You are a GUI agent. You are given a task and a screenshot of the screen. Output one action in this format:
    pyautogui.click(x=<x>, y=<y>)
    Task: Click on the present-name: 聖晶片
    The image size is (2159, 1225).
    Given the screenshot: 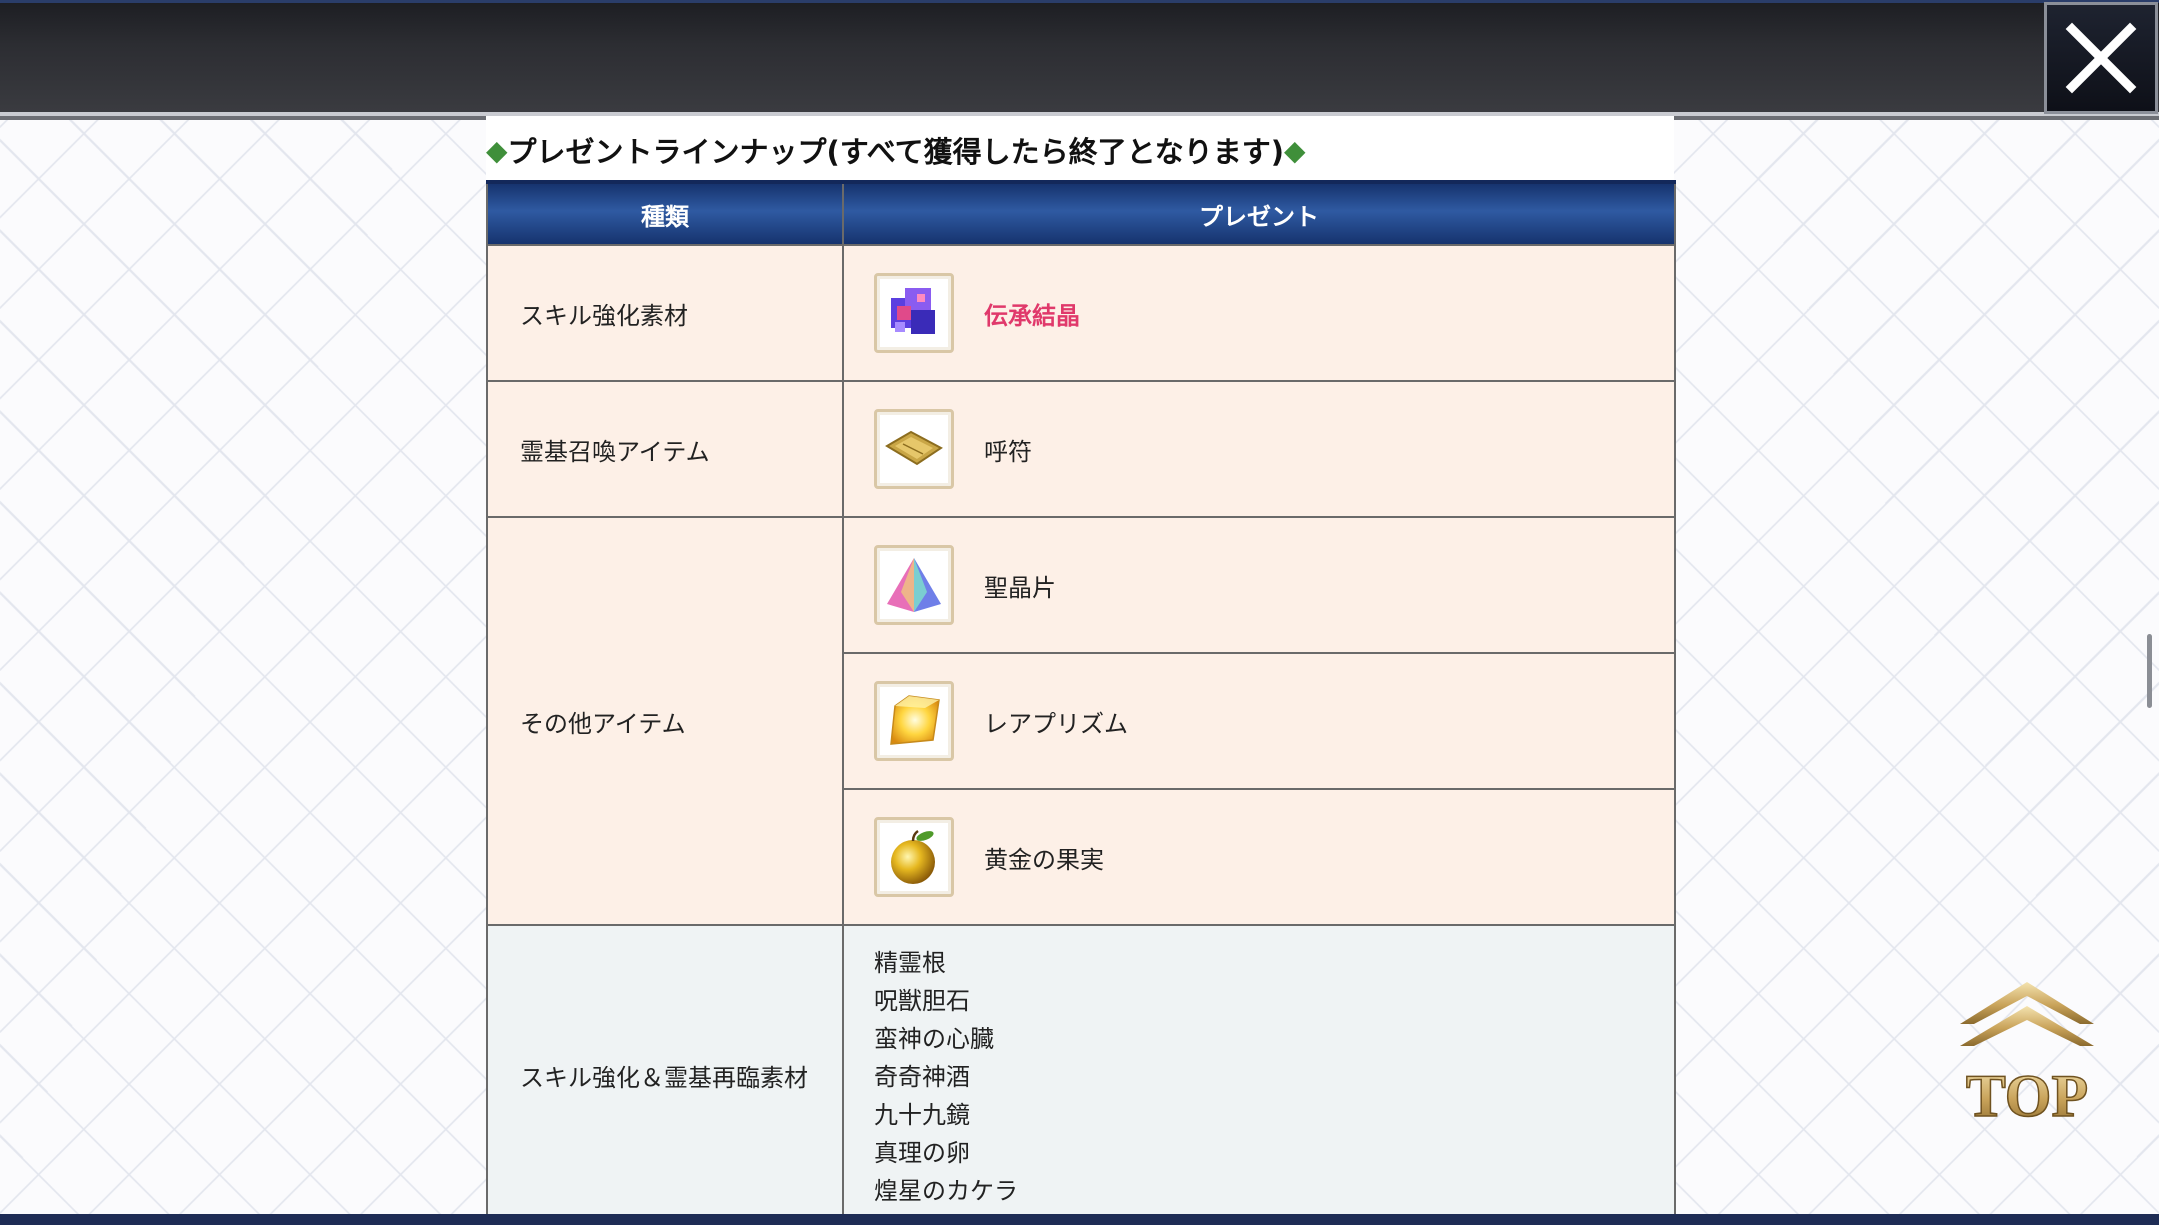 What is the action you would take?
    pyautogui.click(x=1020, y=587)
    